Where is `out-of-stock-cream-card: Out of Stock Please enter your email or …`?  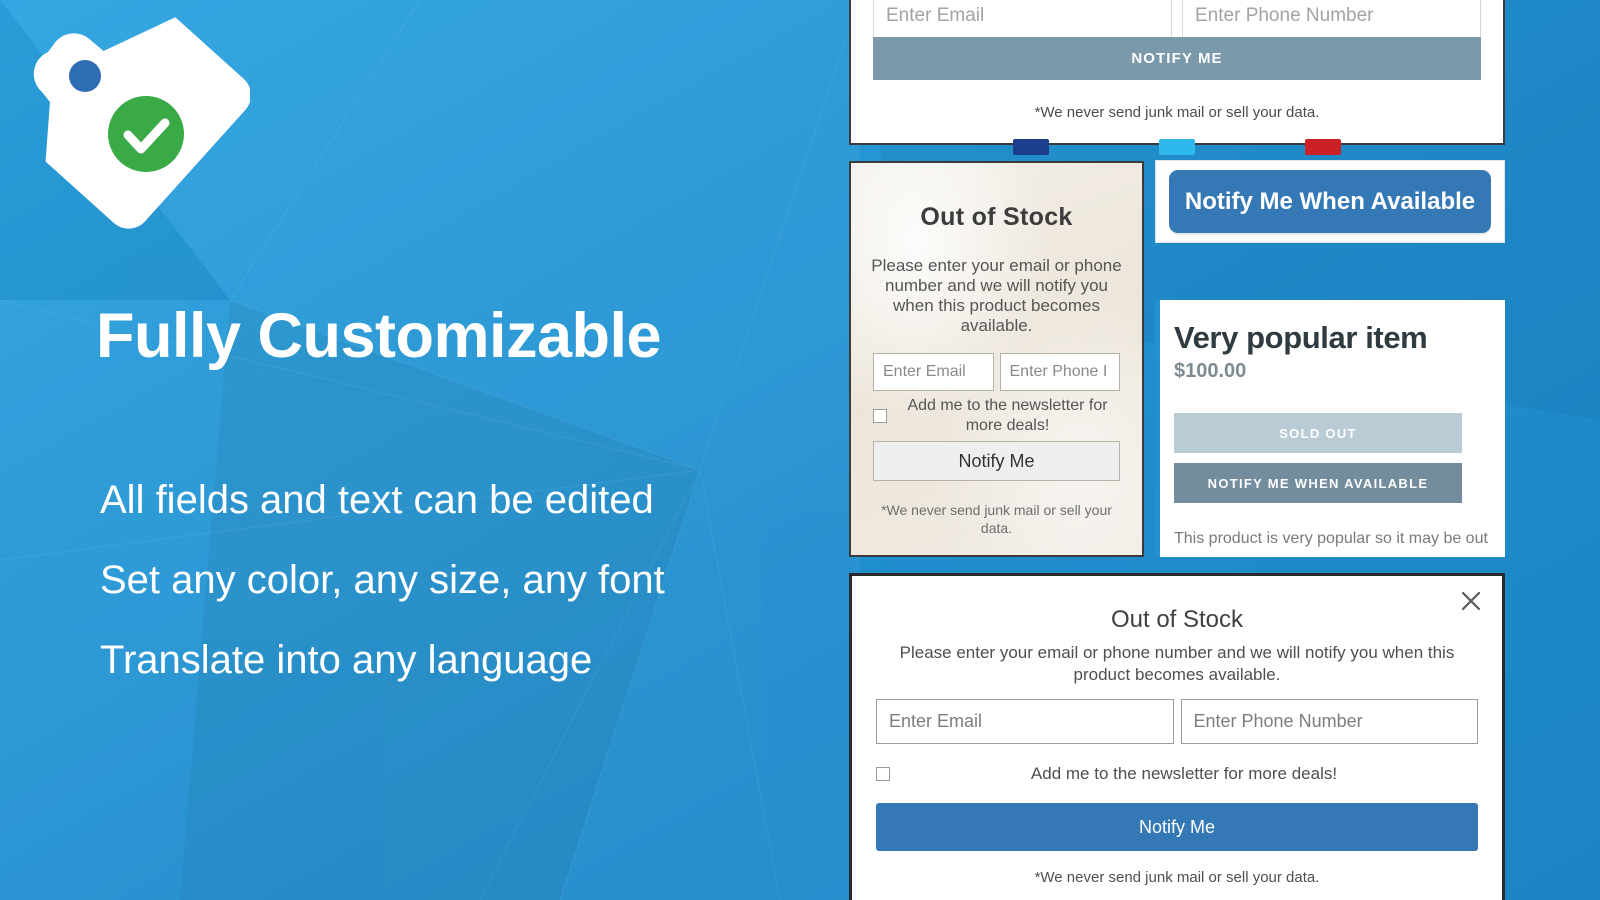
out-of-stock-cream-card: Out of Stock Please enter your email or … is located at coordinates (996, 359).